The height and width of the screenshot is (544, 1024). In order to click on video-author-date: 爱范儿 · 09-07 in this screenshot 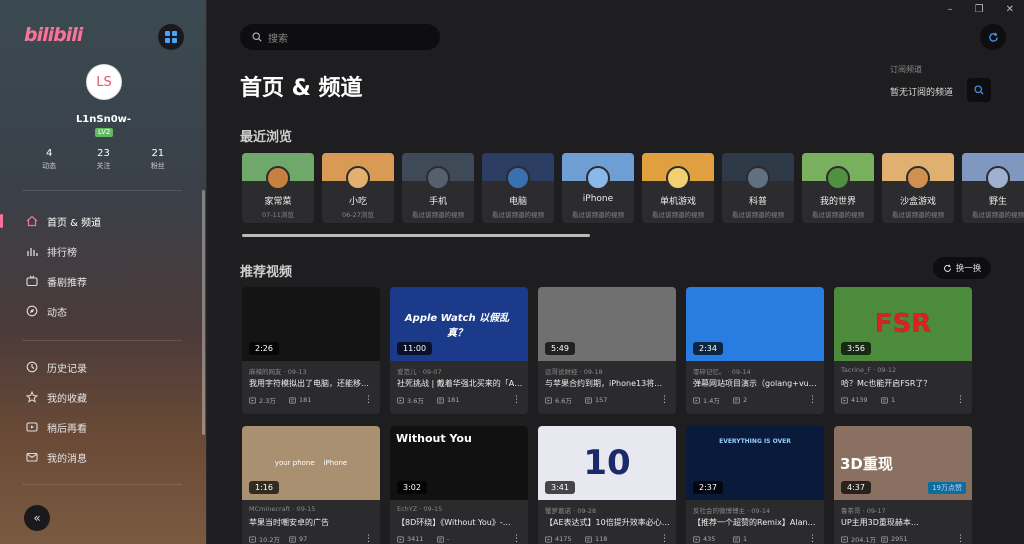, I will do `click(419, 371)`.